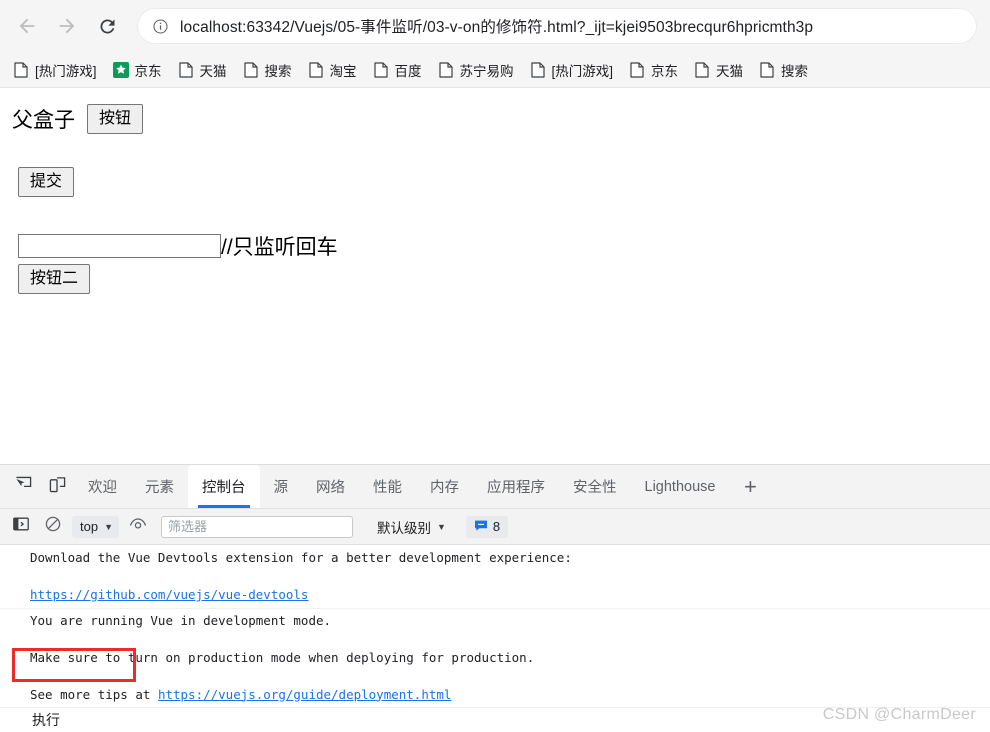 The image size is (990, 732). Describe the element at coordinates (181, 620) in the screenshot. I see `console-message-text: You are running Vue in development mode.` at that location.